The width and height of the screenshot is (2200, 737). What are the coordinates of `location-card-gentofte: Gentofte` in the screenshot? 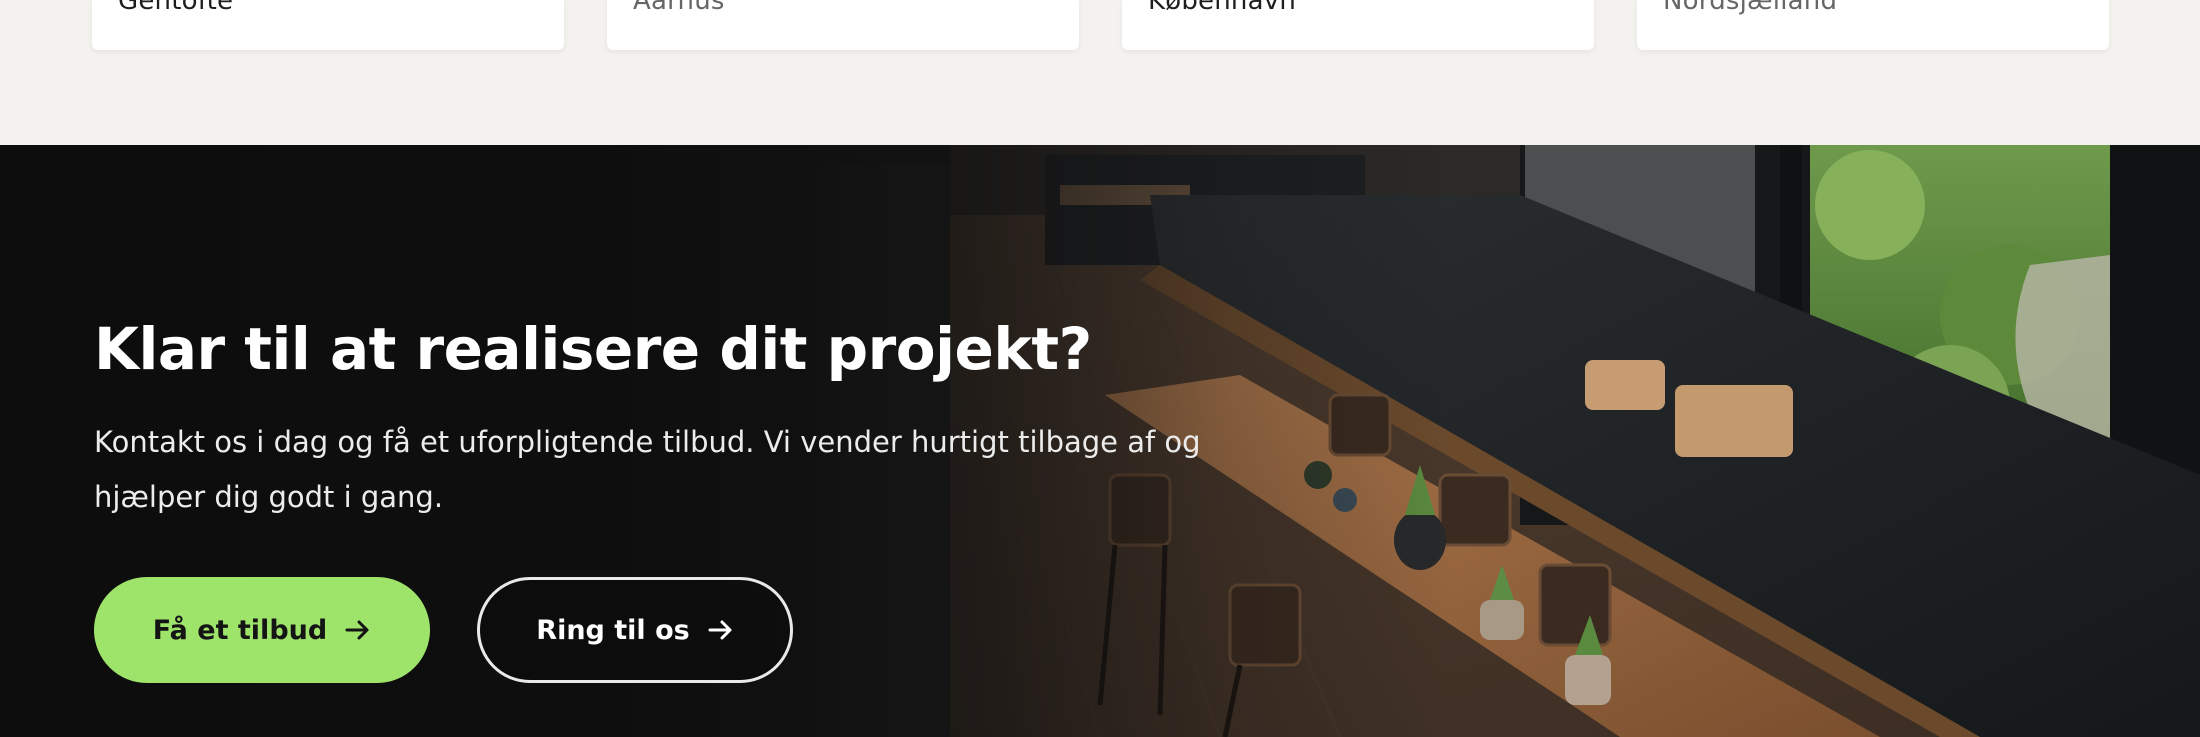 It's located at (328, 25).